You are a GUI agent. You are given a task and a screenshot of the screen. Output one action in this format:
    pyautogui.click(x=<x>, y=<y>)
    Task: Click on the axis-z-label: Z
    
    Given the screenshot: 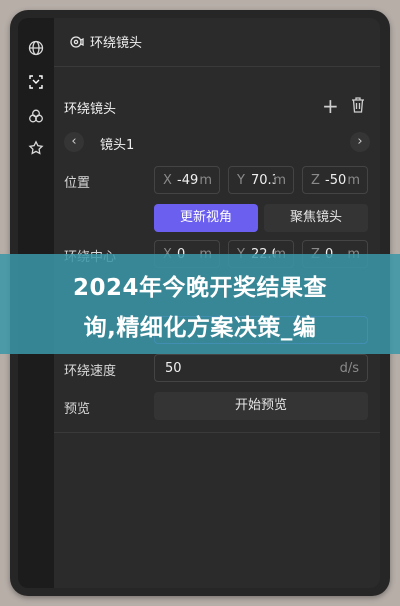 What is the action you would take?
    pyautogui.click(x=315, y=180)
    